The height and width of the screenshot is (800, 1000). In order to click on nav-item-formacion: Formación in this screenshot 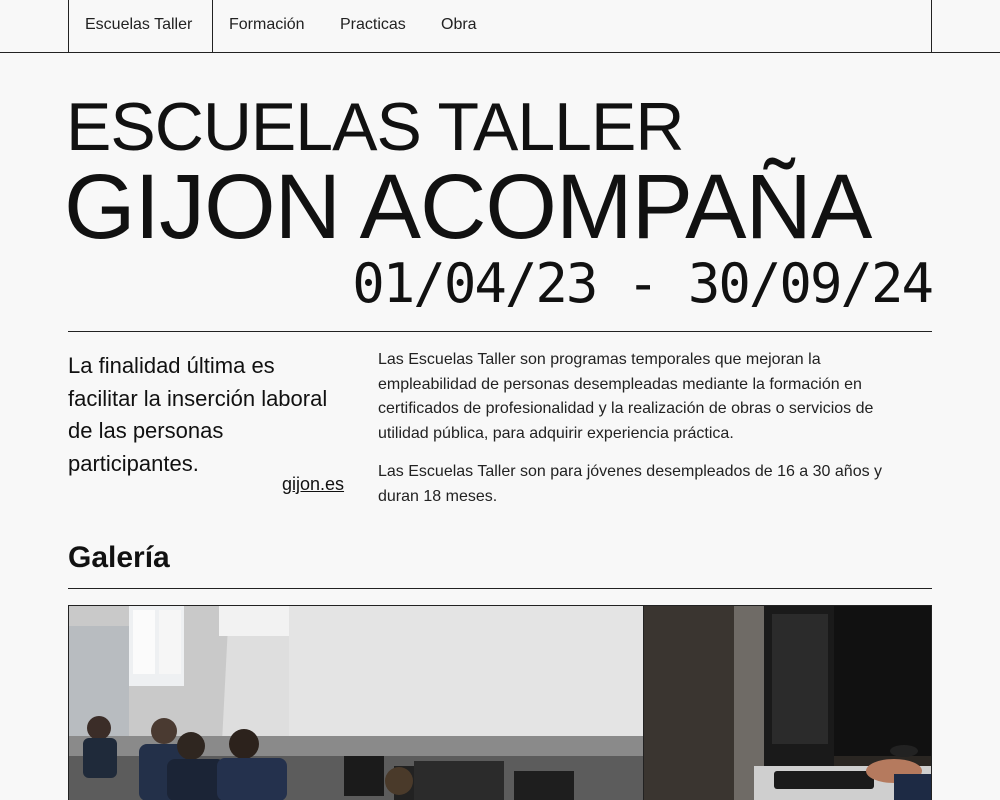, I will do `click(267, 25)`.